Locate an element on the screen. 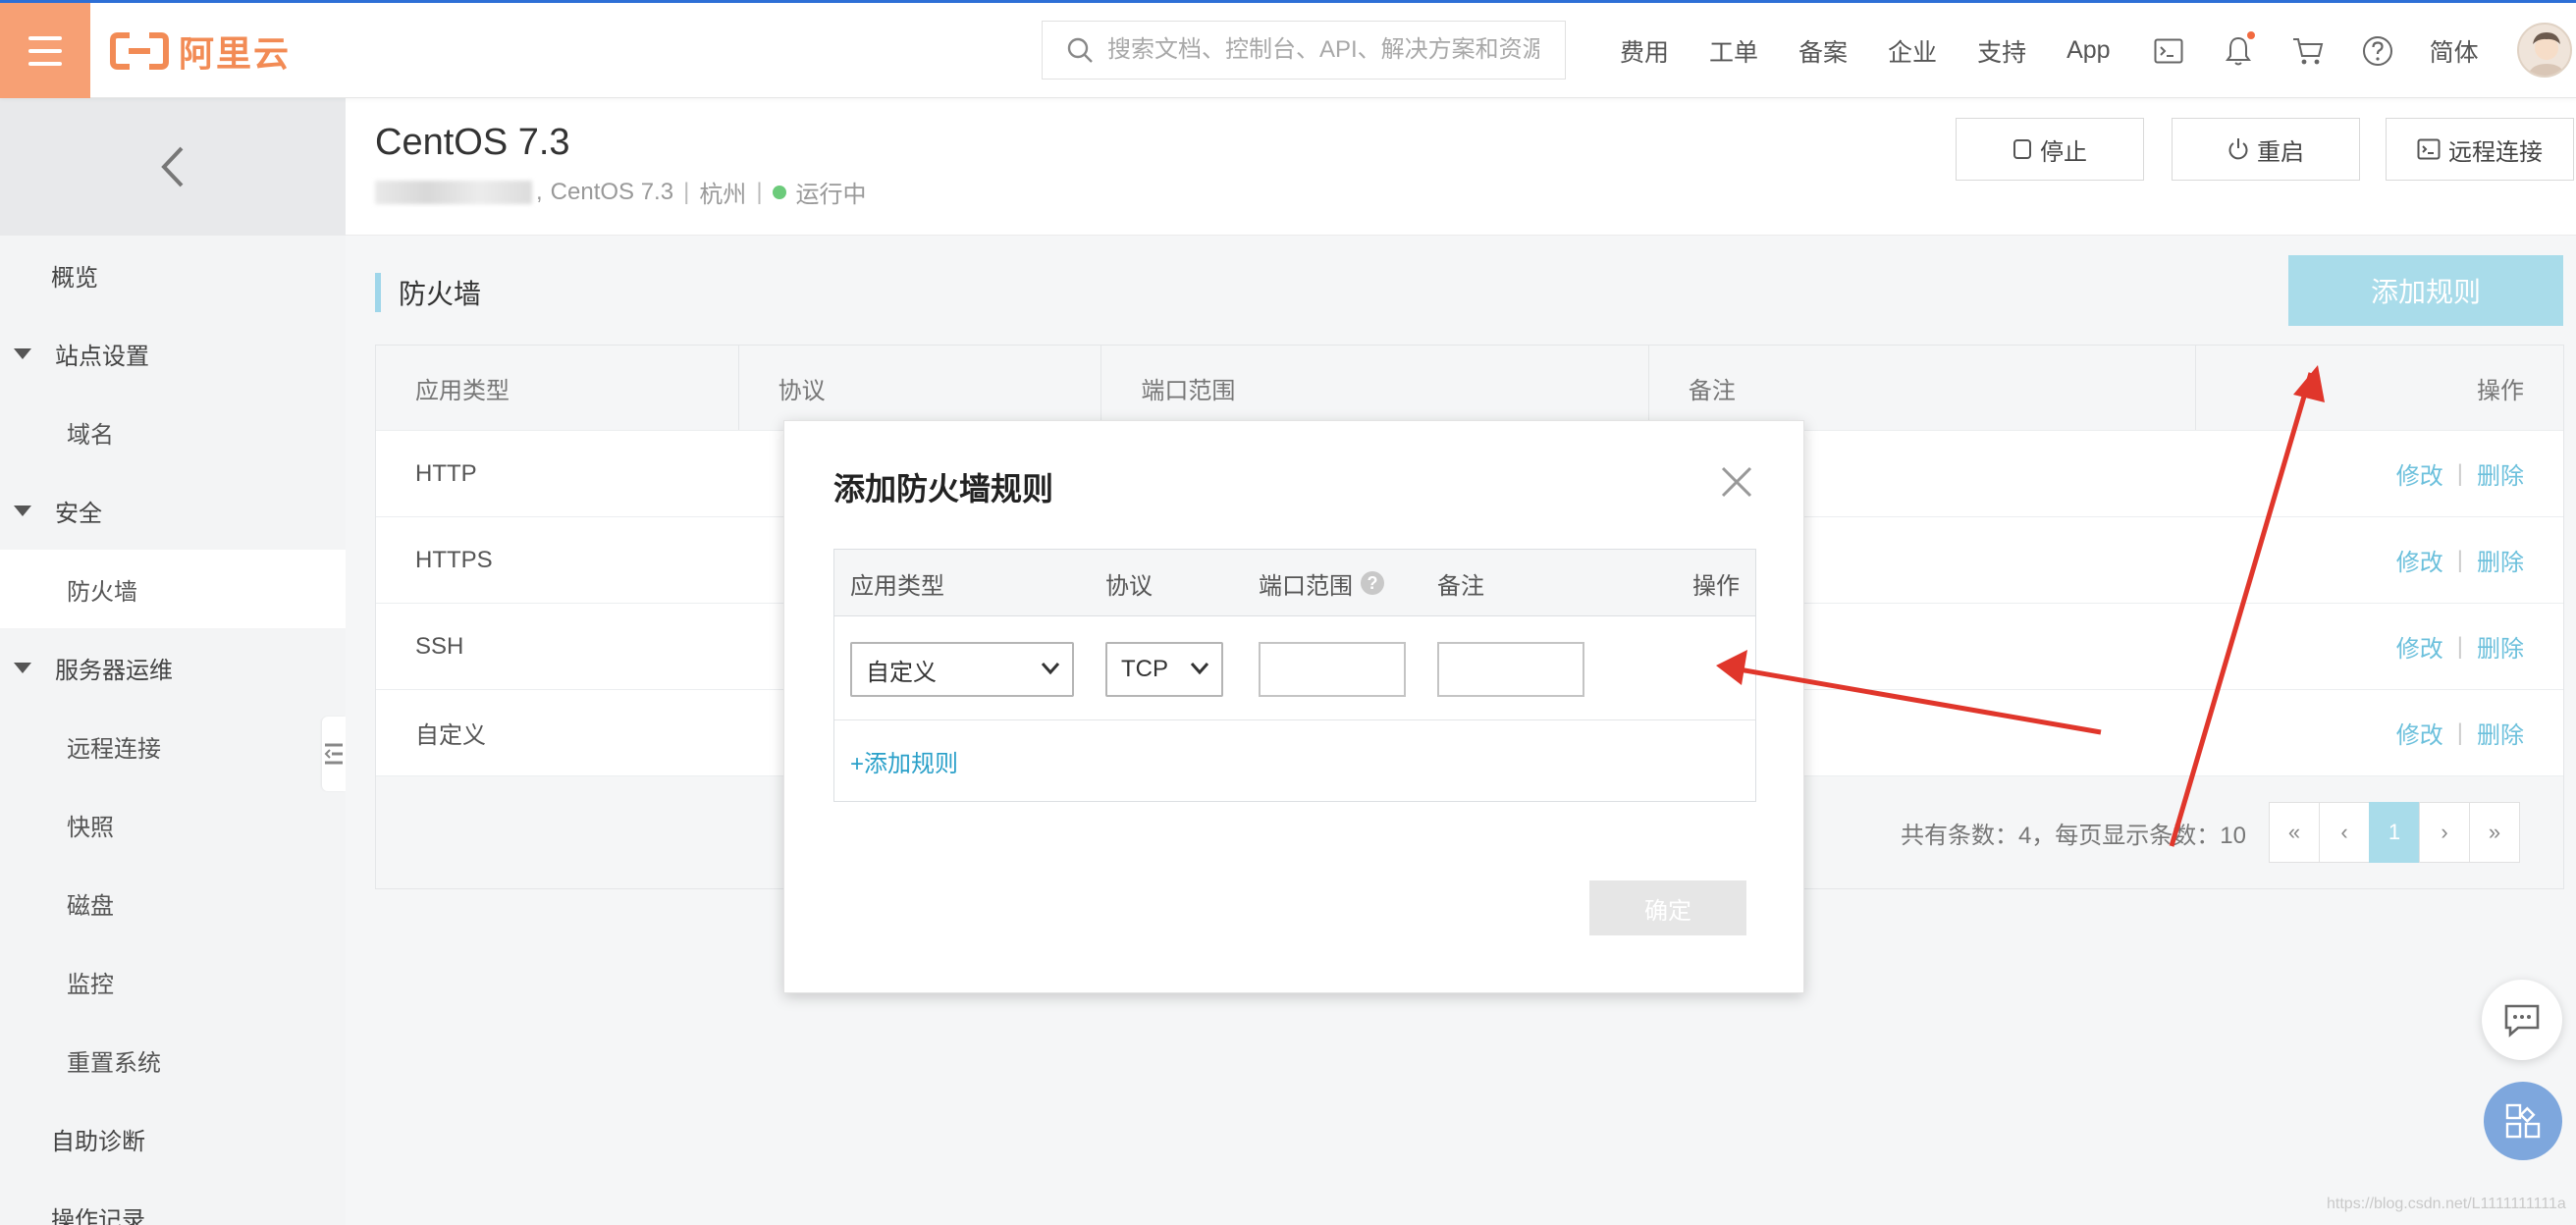 Image resolution: width=2576 pixels, height=1225 pixels. top-bar: 阿里云 费用 工单 备案 企业 支持 App 简体 is located at coordinates (1288, 49).